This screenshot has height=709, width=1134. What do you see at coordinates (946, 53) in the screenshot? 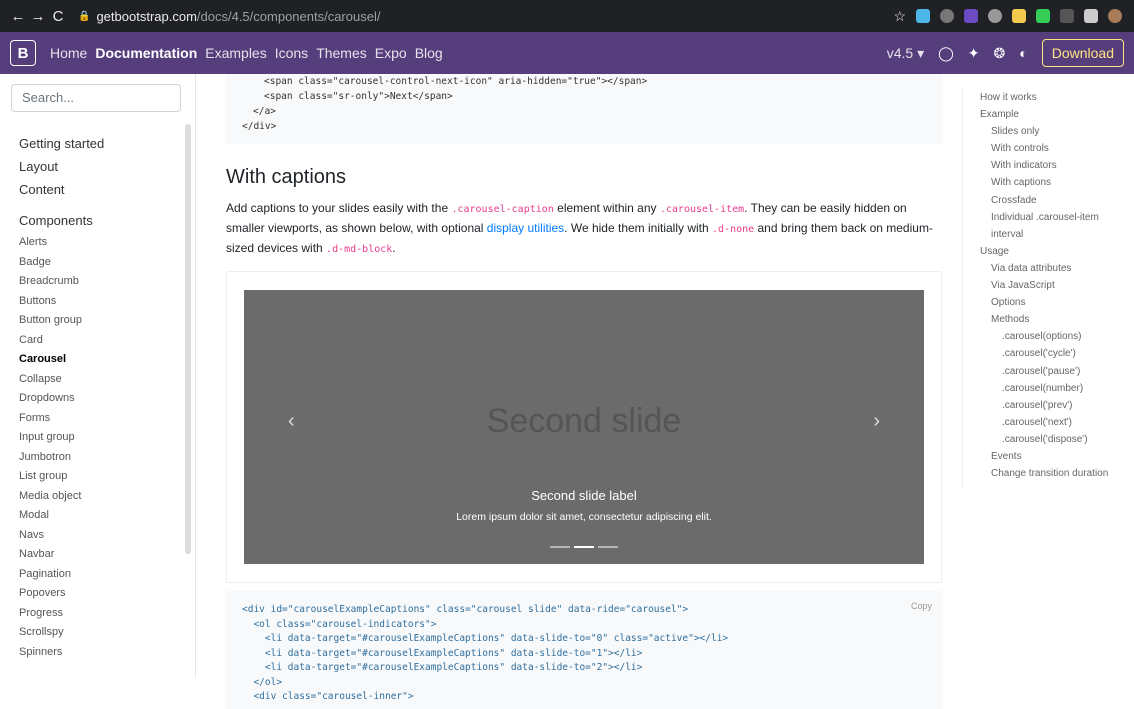
I see `github-icon: ◯` at bounding box center [946, 53].